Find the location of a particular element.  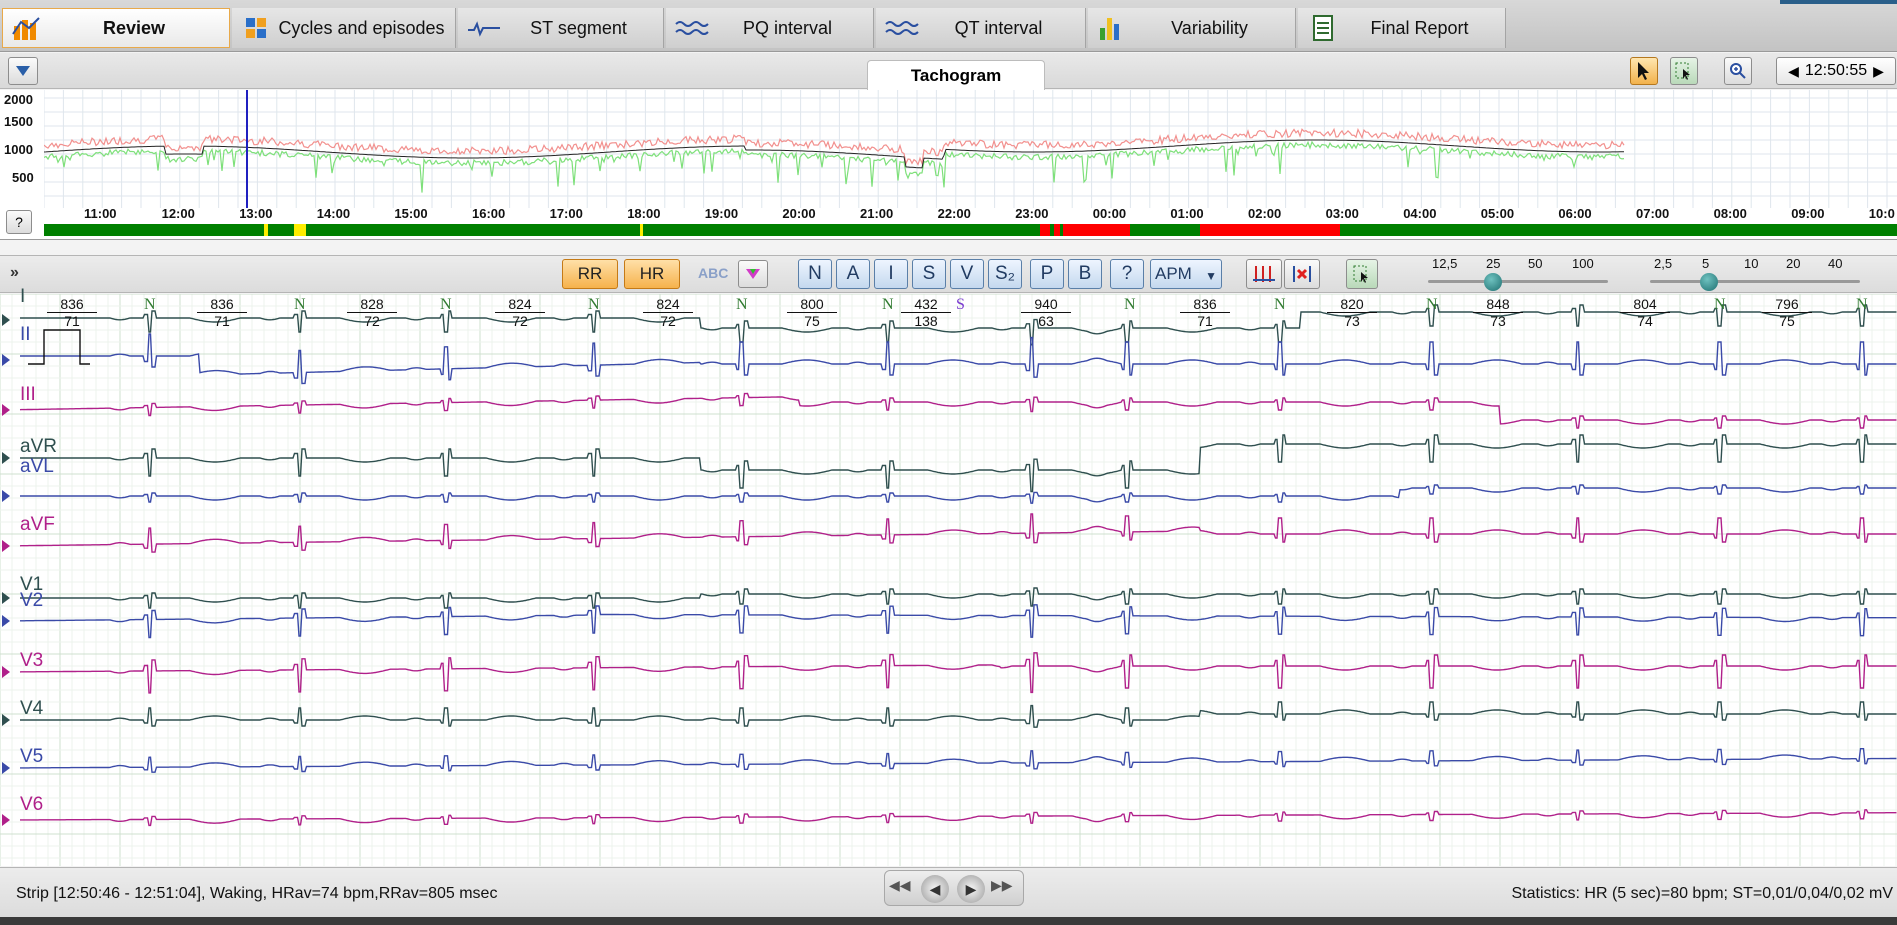

beat-type-button: A is located at coordinates (853, 274).